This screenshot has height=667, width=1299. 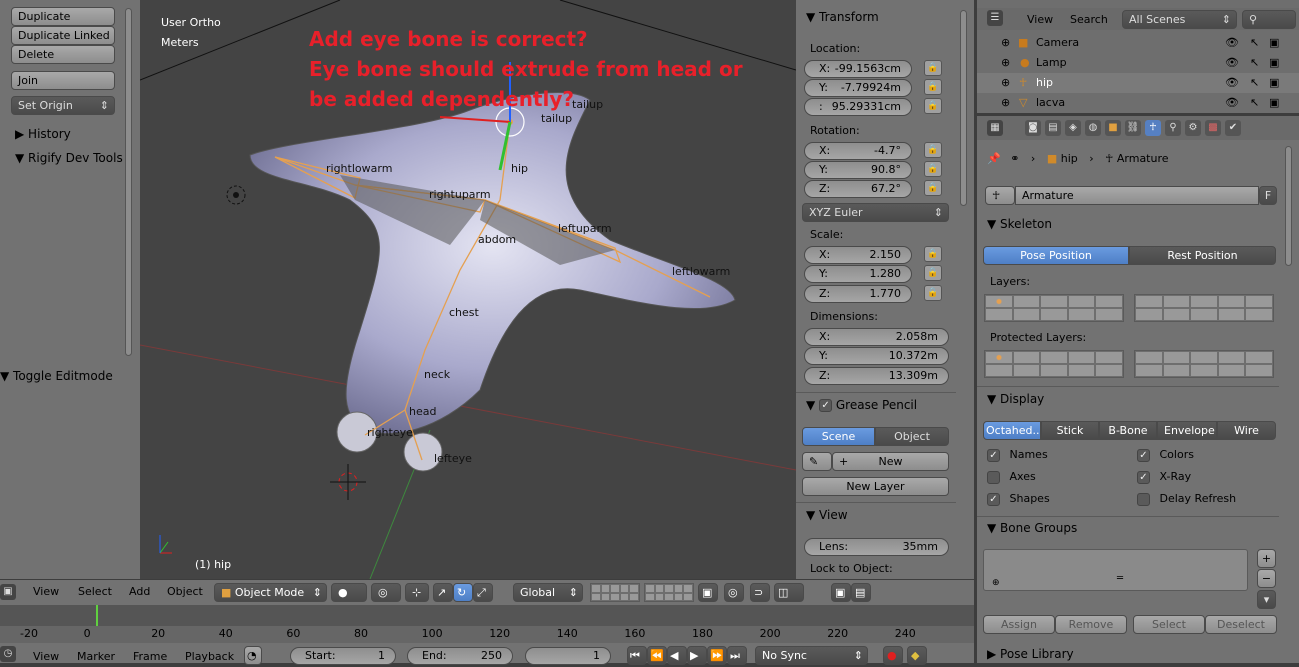 I want to click on jump-key-back-button: ⏪, so click(x=657, y=655).